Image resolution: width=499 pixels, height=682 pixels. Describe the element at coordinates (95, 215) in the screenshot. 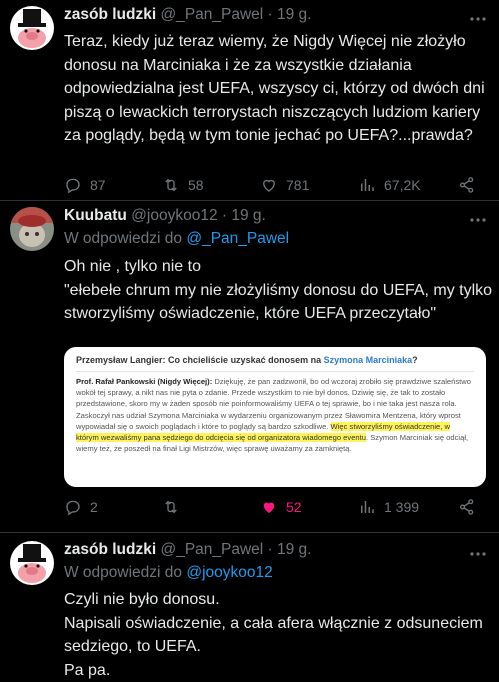

I see `author-name: Kuubatu` at that location.